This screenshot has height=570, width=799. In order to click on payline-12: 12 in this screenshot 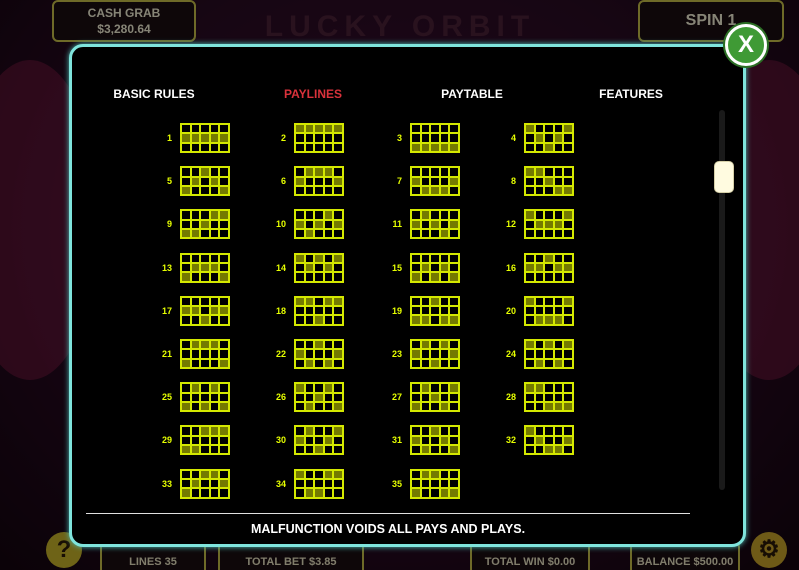, I will do `click(551, 225)`.